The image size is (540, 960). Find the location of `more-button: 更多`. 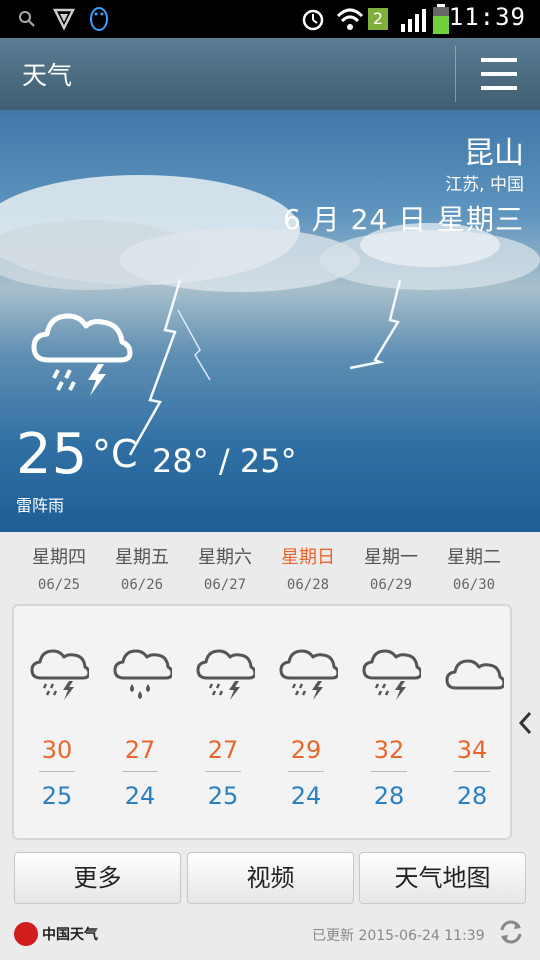

more-button: 更多 is located at coordinates (97, 878).